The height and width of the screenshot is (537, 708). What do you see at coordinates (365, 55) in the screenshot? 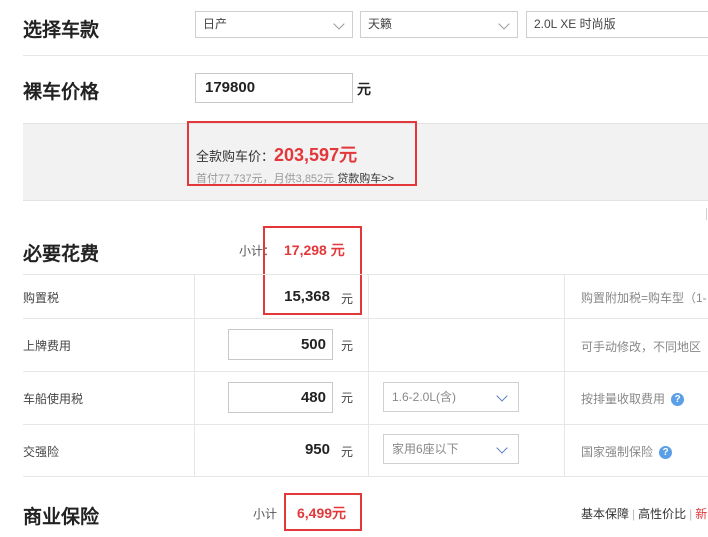
I see `divider` at bounding box center [365, 55].